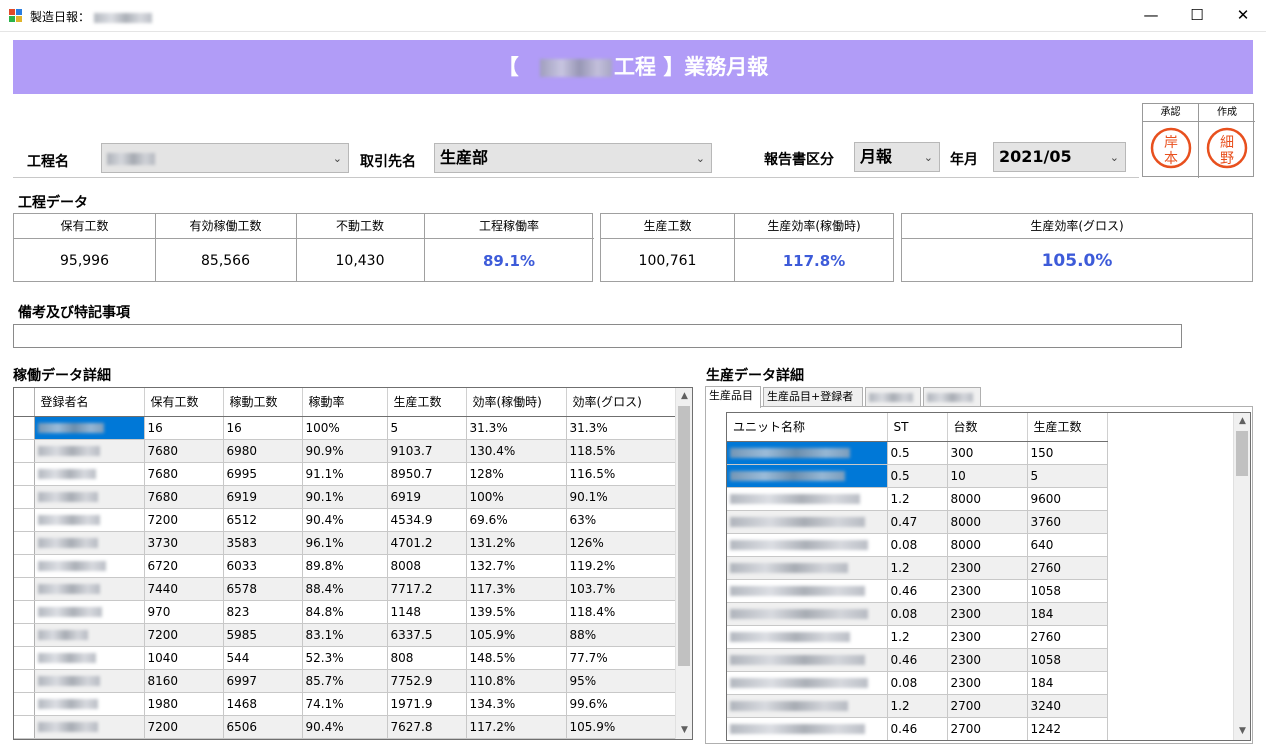 This screenshot has height=753, width=1266. Describe the element at coordinates (1067, 453) in the screenshot. I see `table-cell: 150` at that location.